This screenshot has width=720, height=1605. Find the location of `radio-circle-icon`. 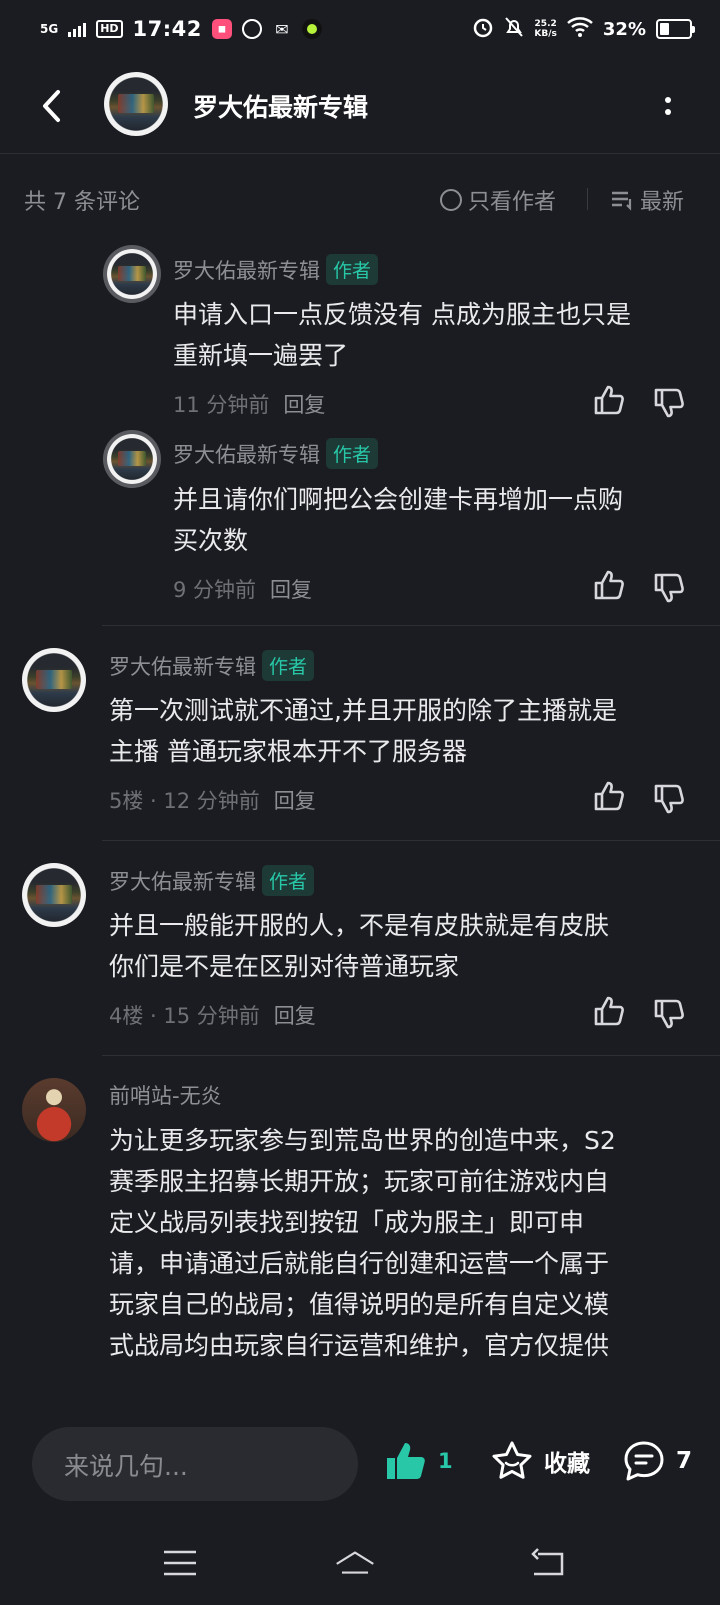

radio-circle-icon is located at coordinates (451, 200).